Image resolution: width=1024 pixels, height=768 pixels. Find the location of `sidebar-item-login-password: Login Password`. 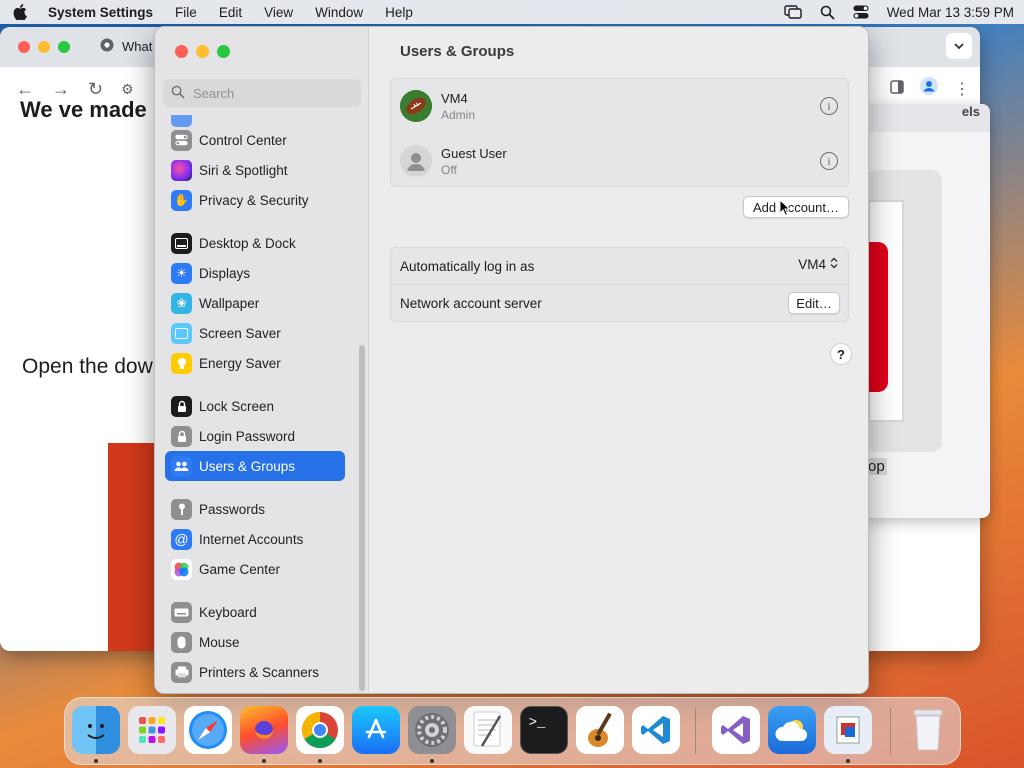

sidebar-item-login-password: Login Password is located at coordinates (255, 436).